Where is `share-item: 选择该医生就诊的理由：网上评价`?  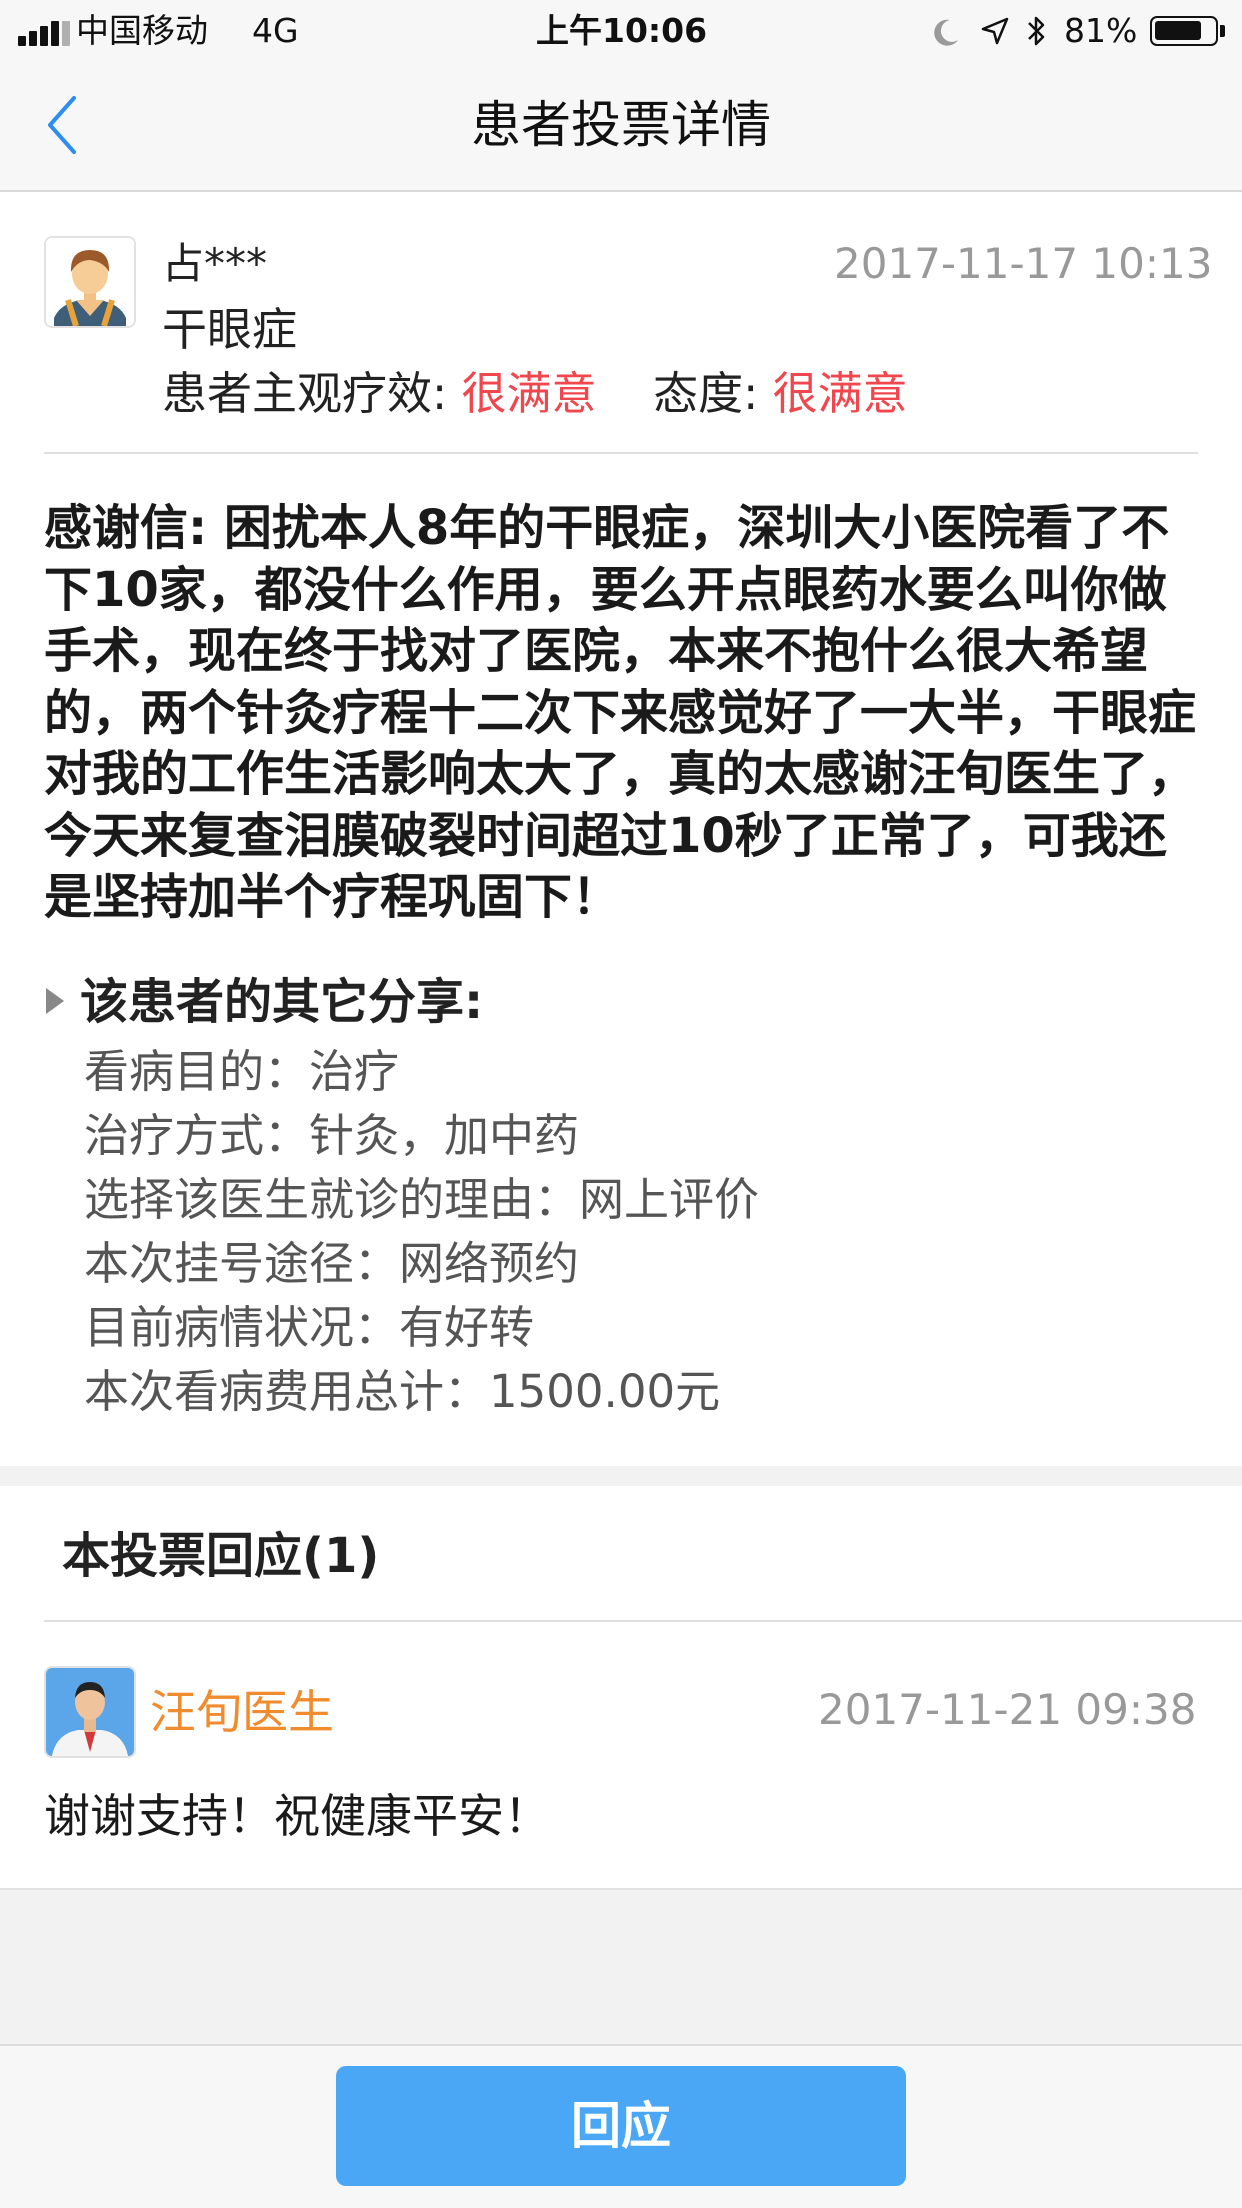 share-item: 选择该医生就诊的理由：网上评价 is located at coordinates (422, 1199).